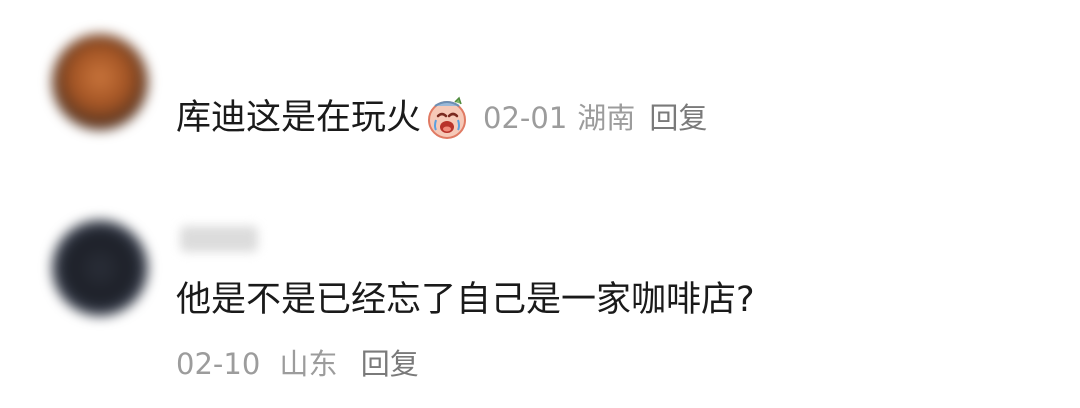 This screenshot has height=408, width=1080. I want to click on comment-text: 他是不是已经忘了自己是一家咖啡店?, so click(465, 300).